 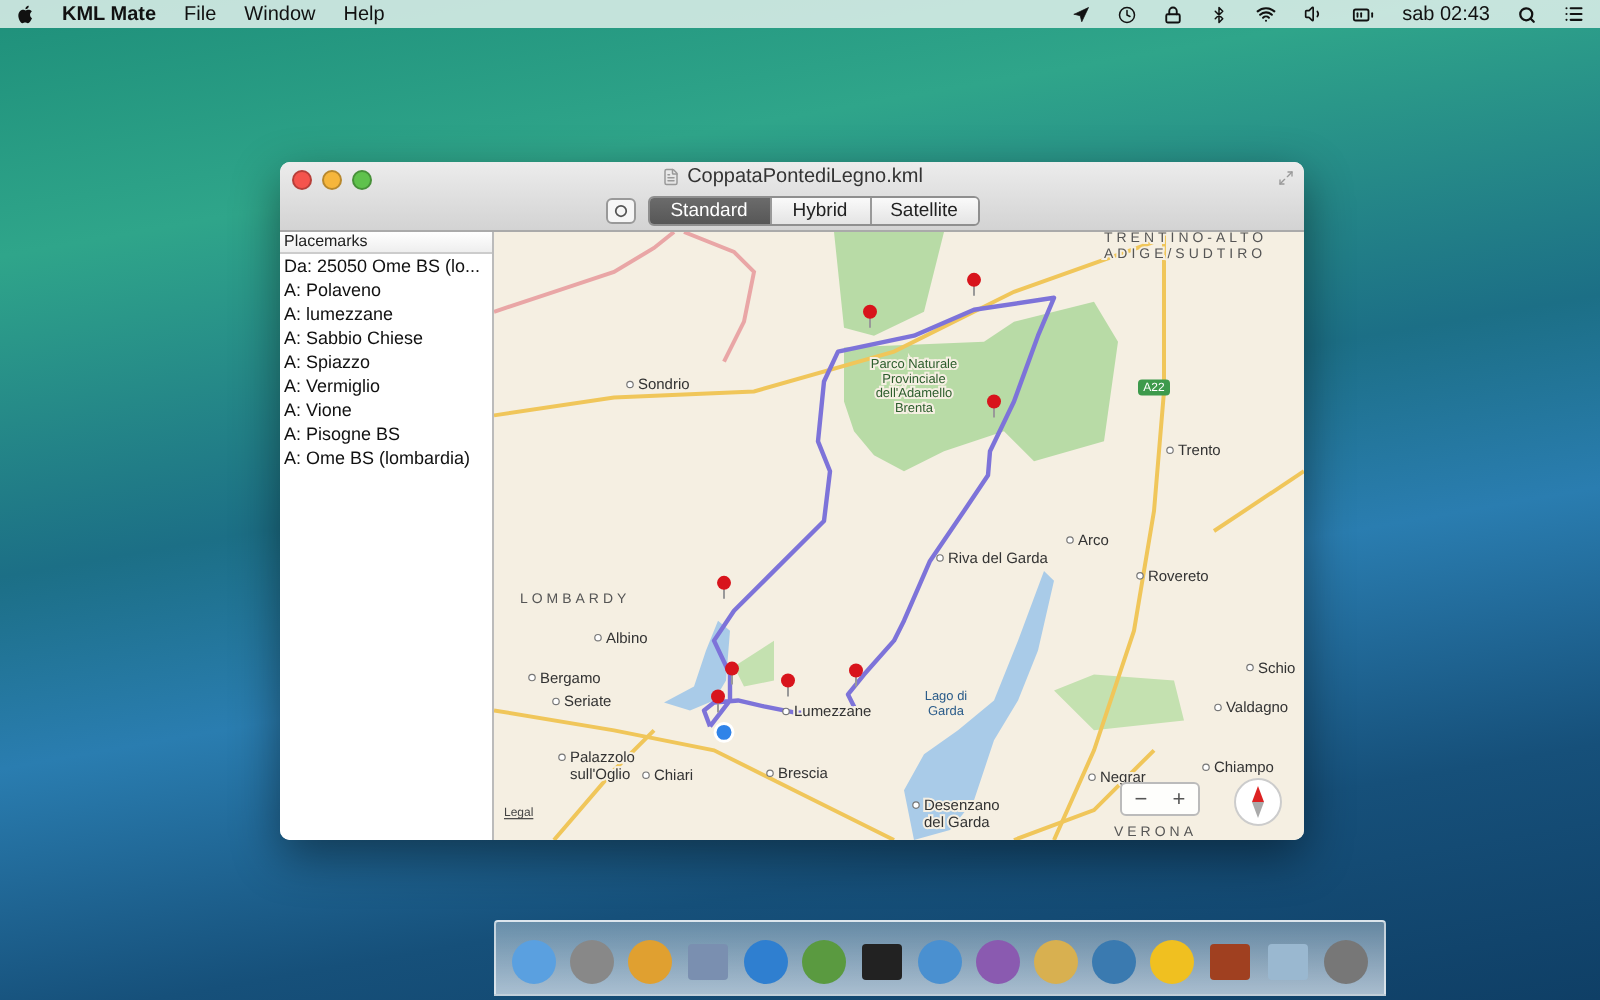 I want to click on circle-icon, so click(x=620, y=211).